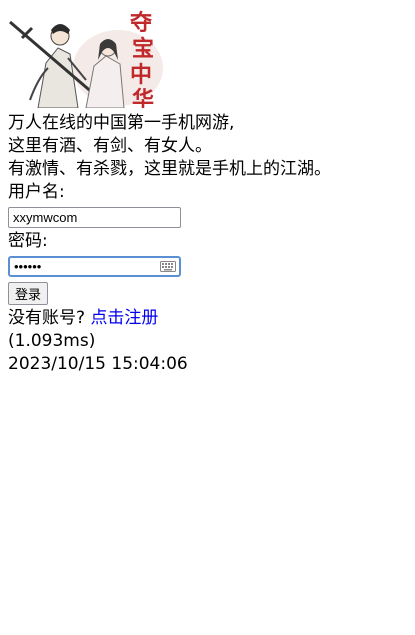 The height and width of the screenshot is (635, 415). Describe the element at coordinates (36, 192) in the screenshot. I see `username-label: 用户名:` at that location.